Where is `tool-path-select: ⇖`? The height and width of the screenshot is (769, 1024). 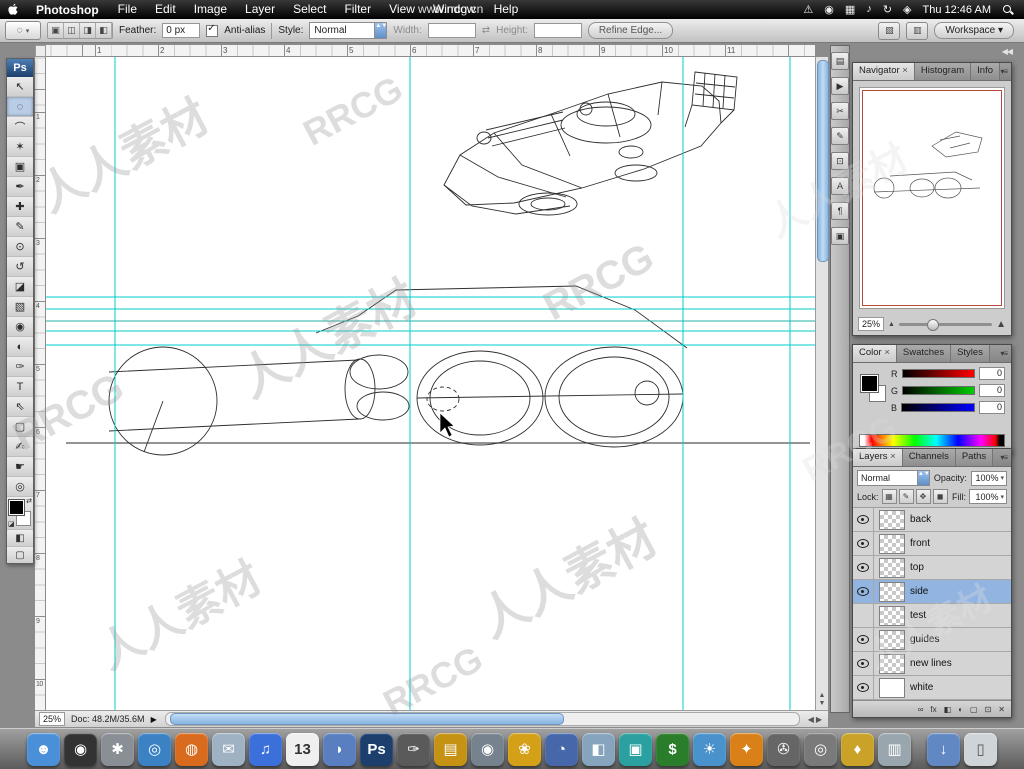
tool-path-select: ⇖ is located at coordinates (20, 407).